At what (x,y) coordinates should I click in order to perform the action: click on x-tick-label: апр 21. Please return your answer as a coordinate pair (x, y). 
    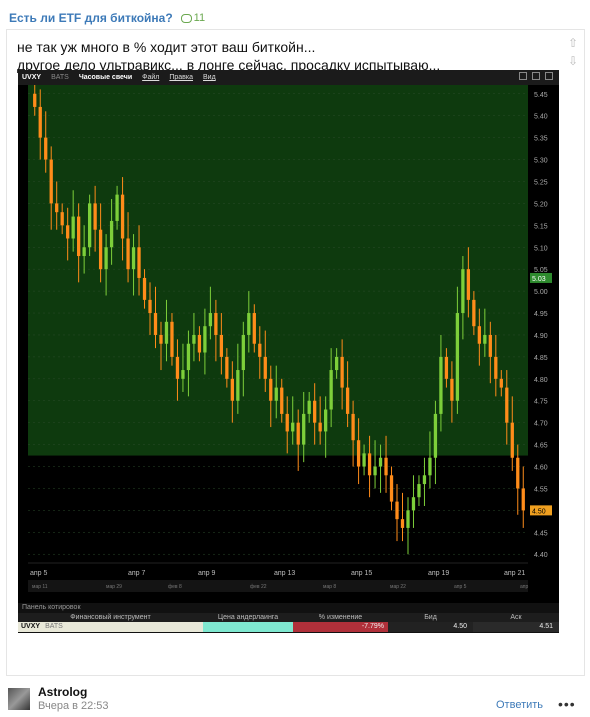
    Looking at the image, I should click on (514, 573).